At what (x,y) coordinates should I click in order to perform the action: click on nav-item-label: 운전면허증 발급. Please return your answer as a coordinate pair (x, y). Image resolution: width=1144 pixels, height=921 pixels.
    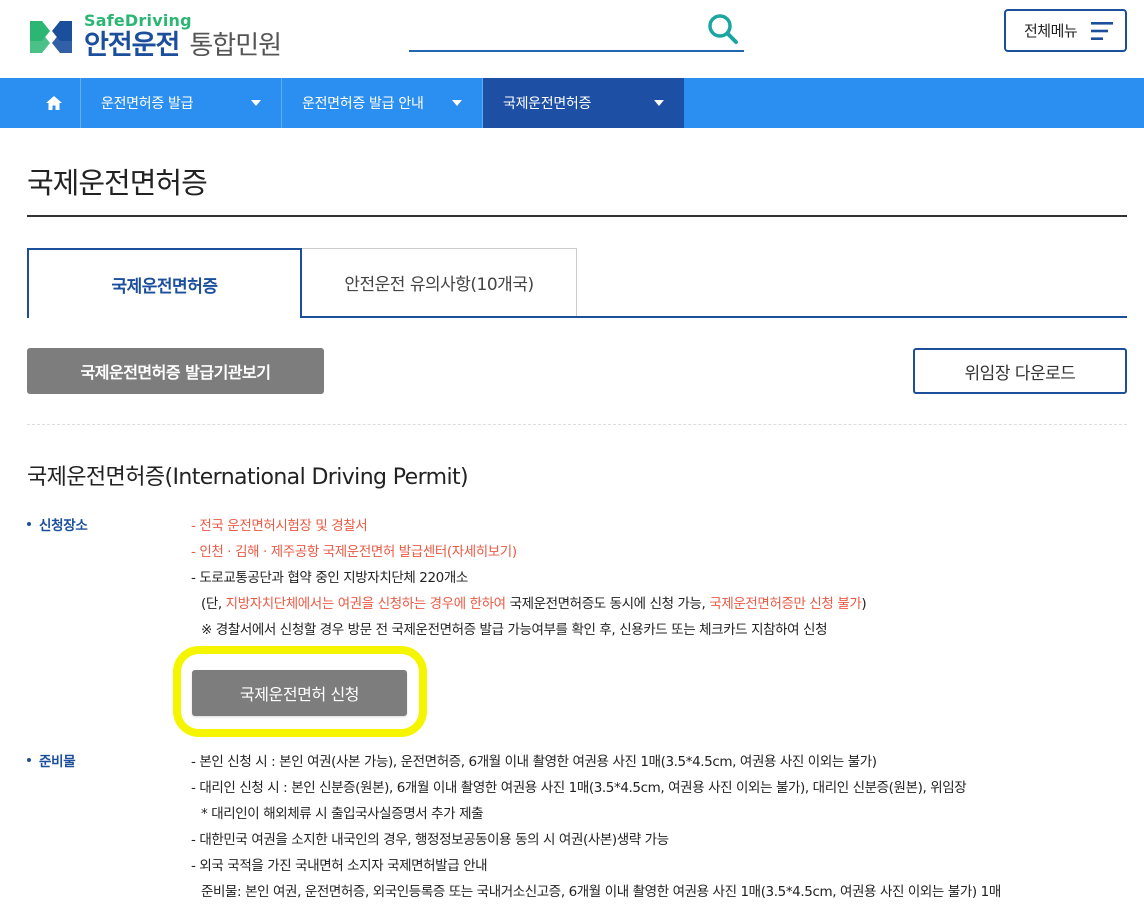
    Looking at the image, I should click on (147, 104).